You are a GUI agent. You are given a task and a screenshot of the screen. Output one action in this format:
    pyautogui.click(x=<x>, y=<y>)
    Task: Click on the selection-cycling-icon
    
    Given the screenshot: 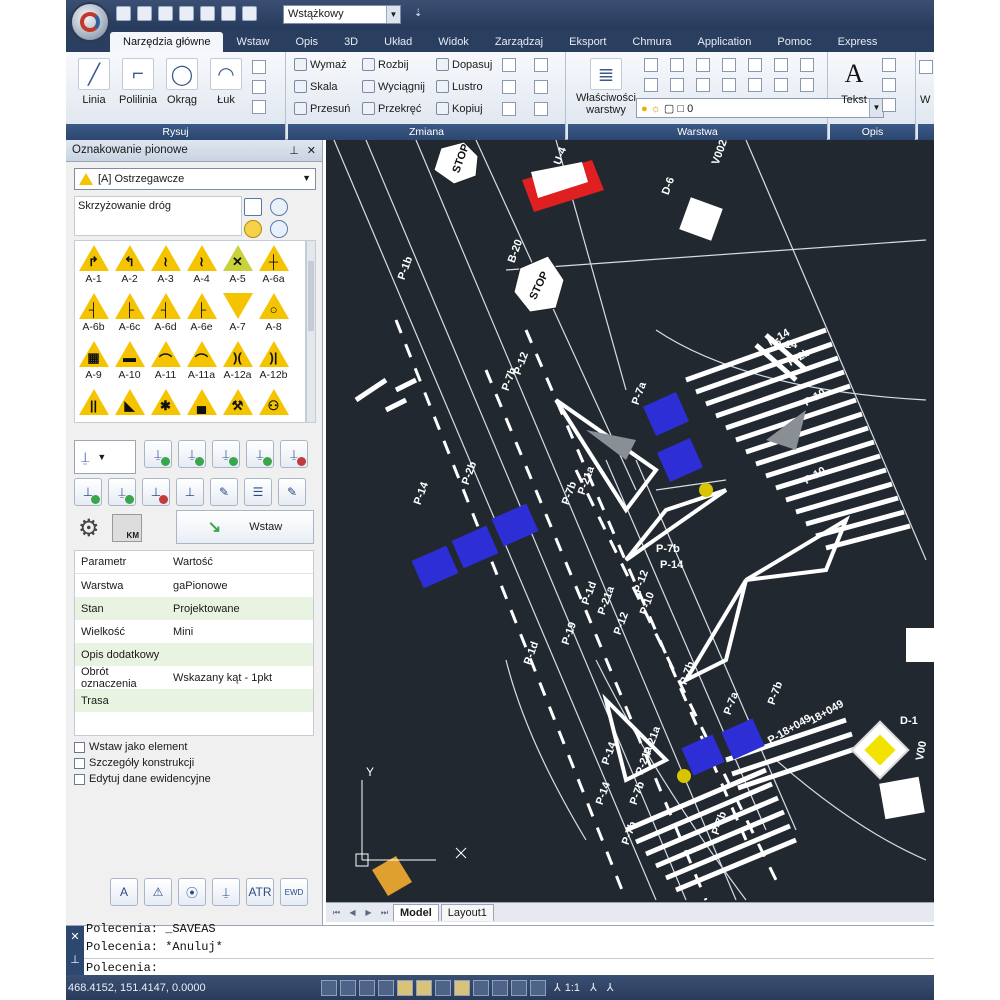 What is the action you would take?
    pyautogui.click(x=519, y=987)
    